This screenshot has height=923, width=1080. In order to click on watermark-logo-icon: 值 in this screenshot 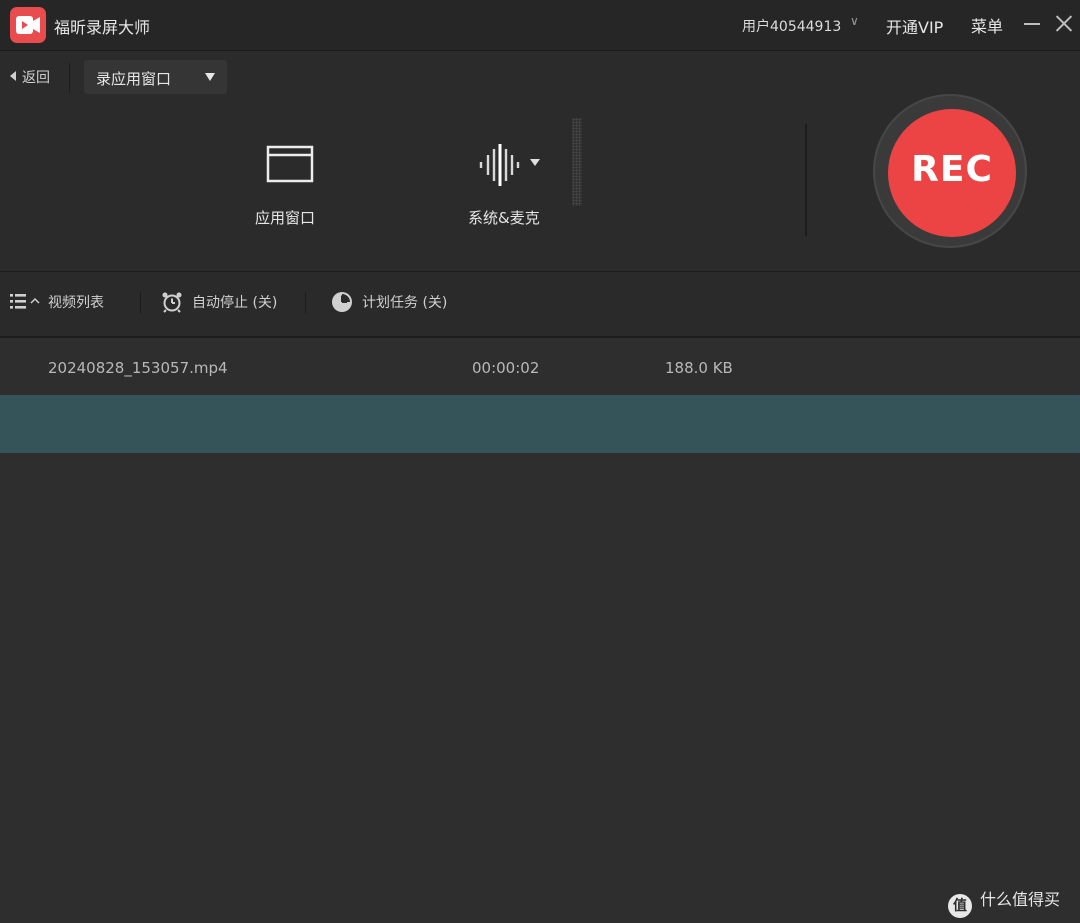, I will do `click(960, 906)`.